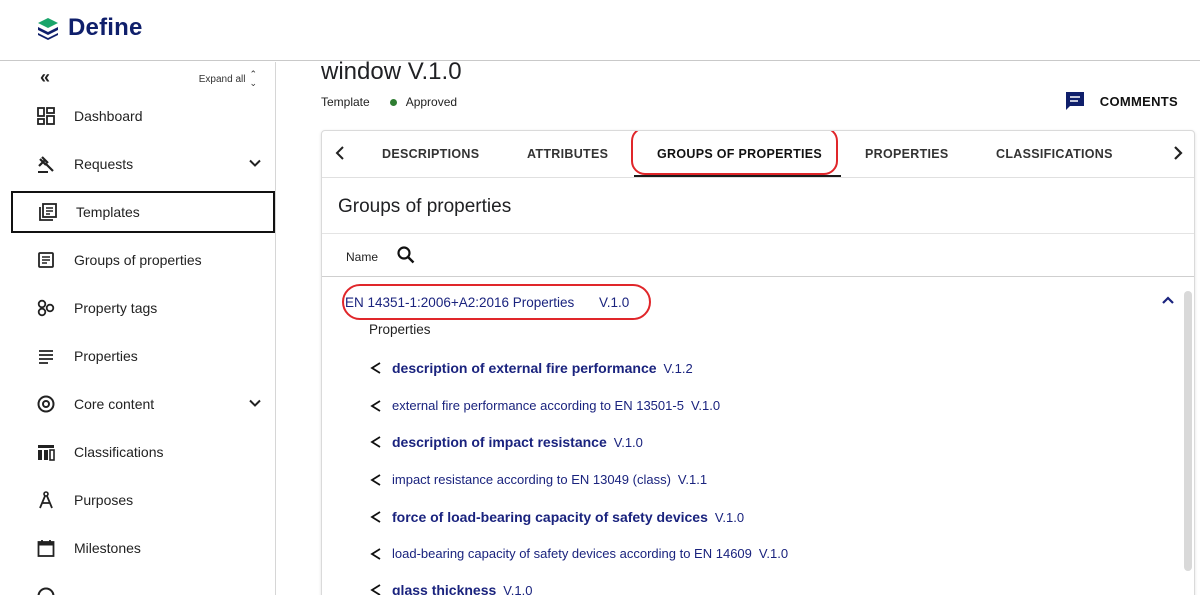  What do you see at coordinates (499, 442) in the screenshot?
I see `property-name: description of impact resistance` at bounding box center [499, 442].